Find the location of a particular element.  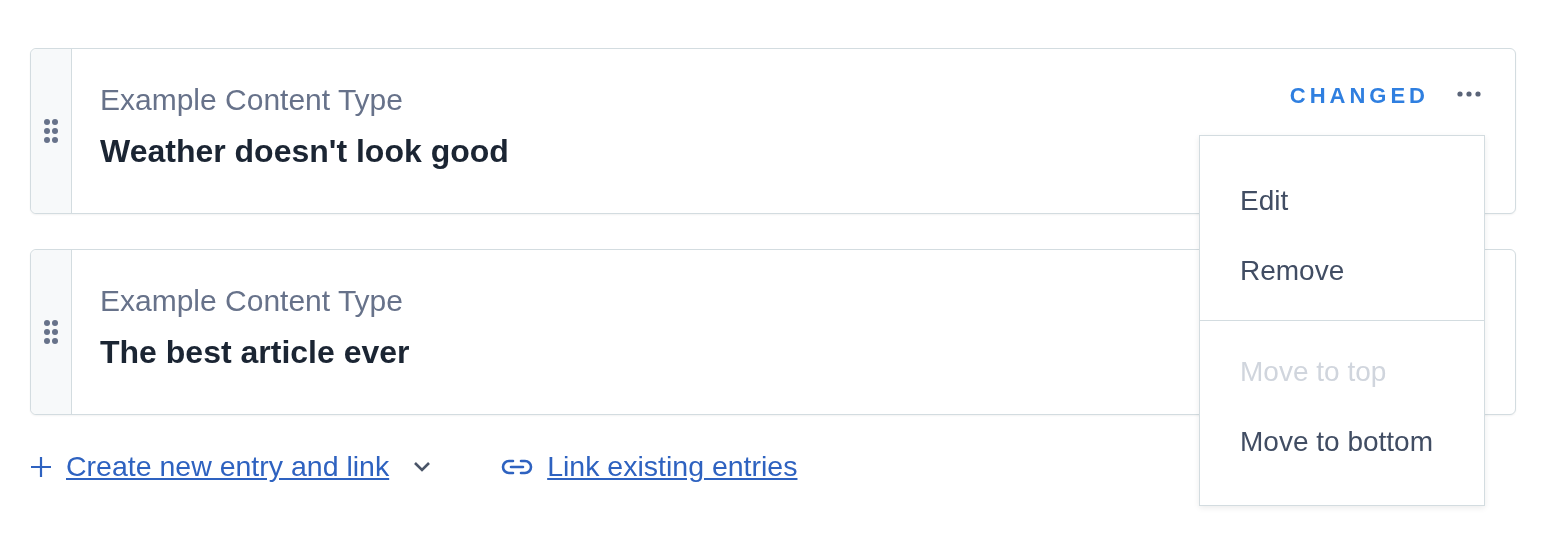

plus-icon is located at coordinates (41, 466).